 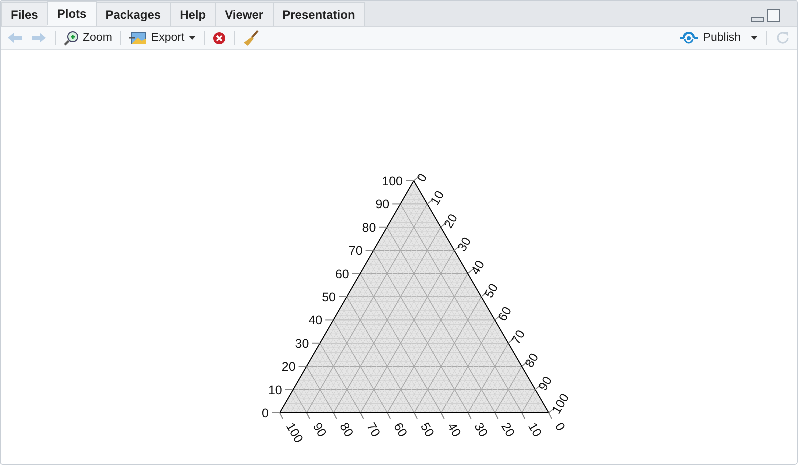 What do you see at coordinates (39, 38) in the screenshot?
I see `right-arrow-icon` at bounding box center [39, 38].